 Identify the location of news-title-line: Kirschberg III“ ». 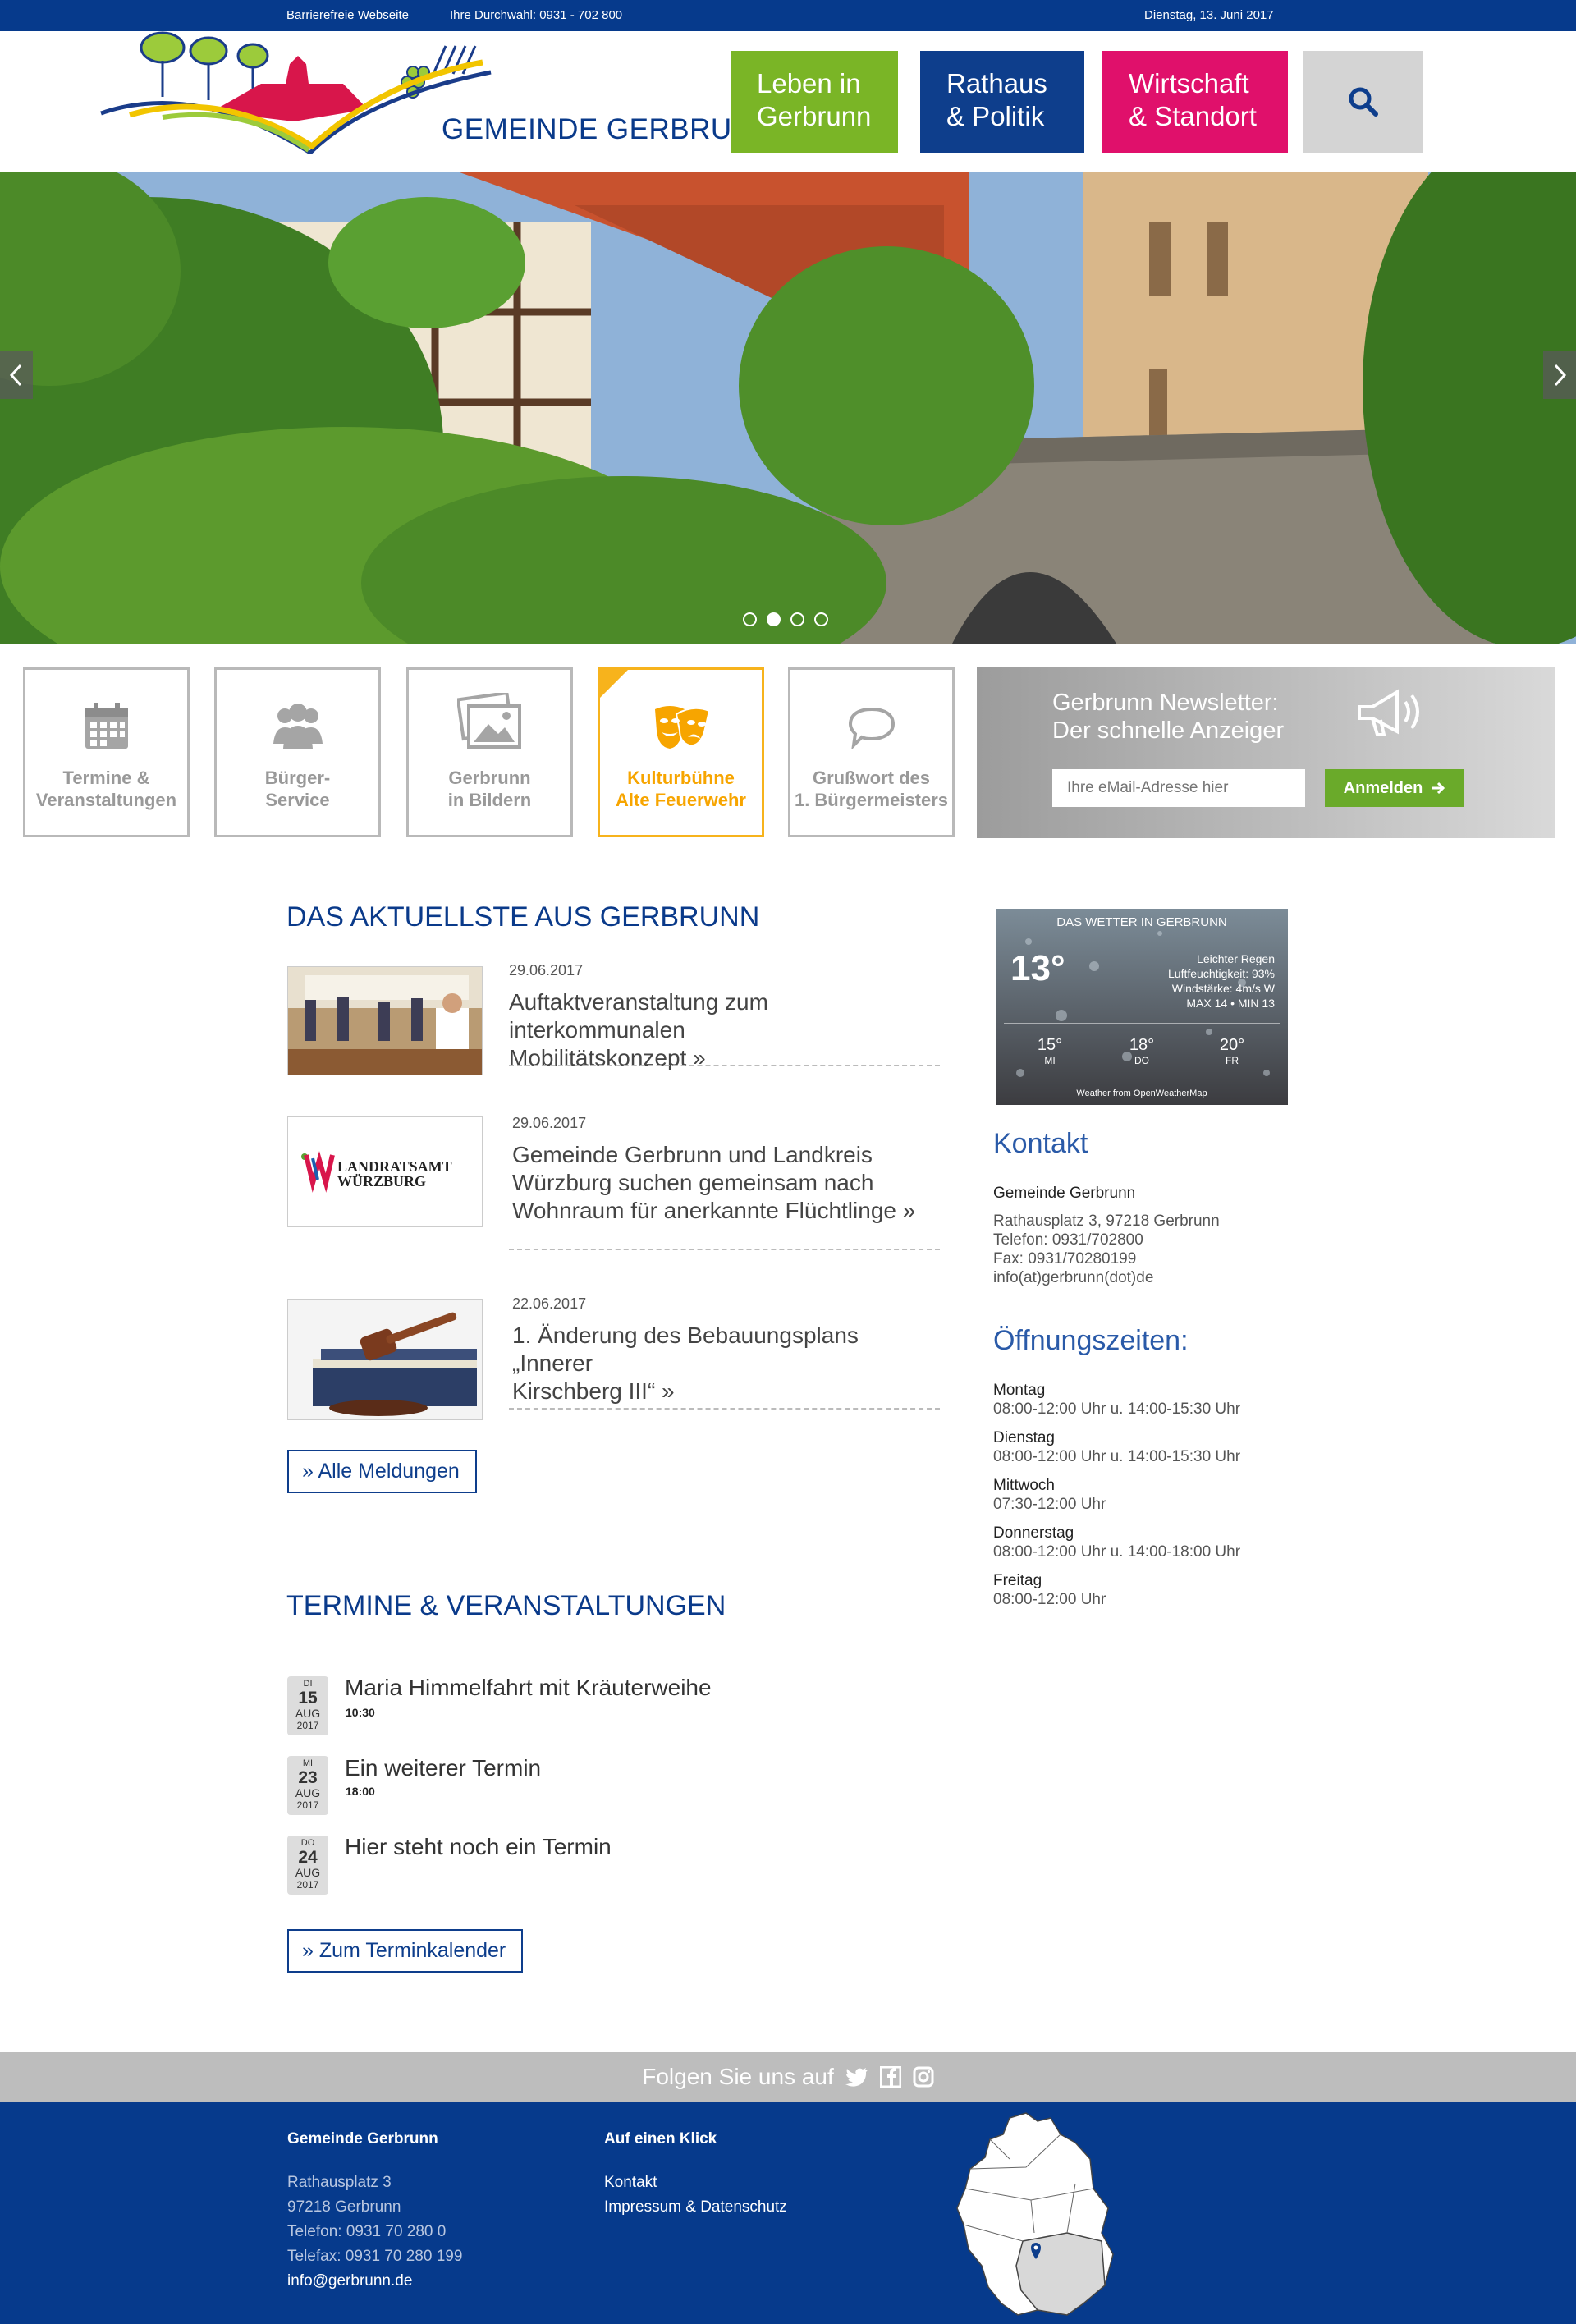
(593, 1391).